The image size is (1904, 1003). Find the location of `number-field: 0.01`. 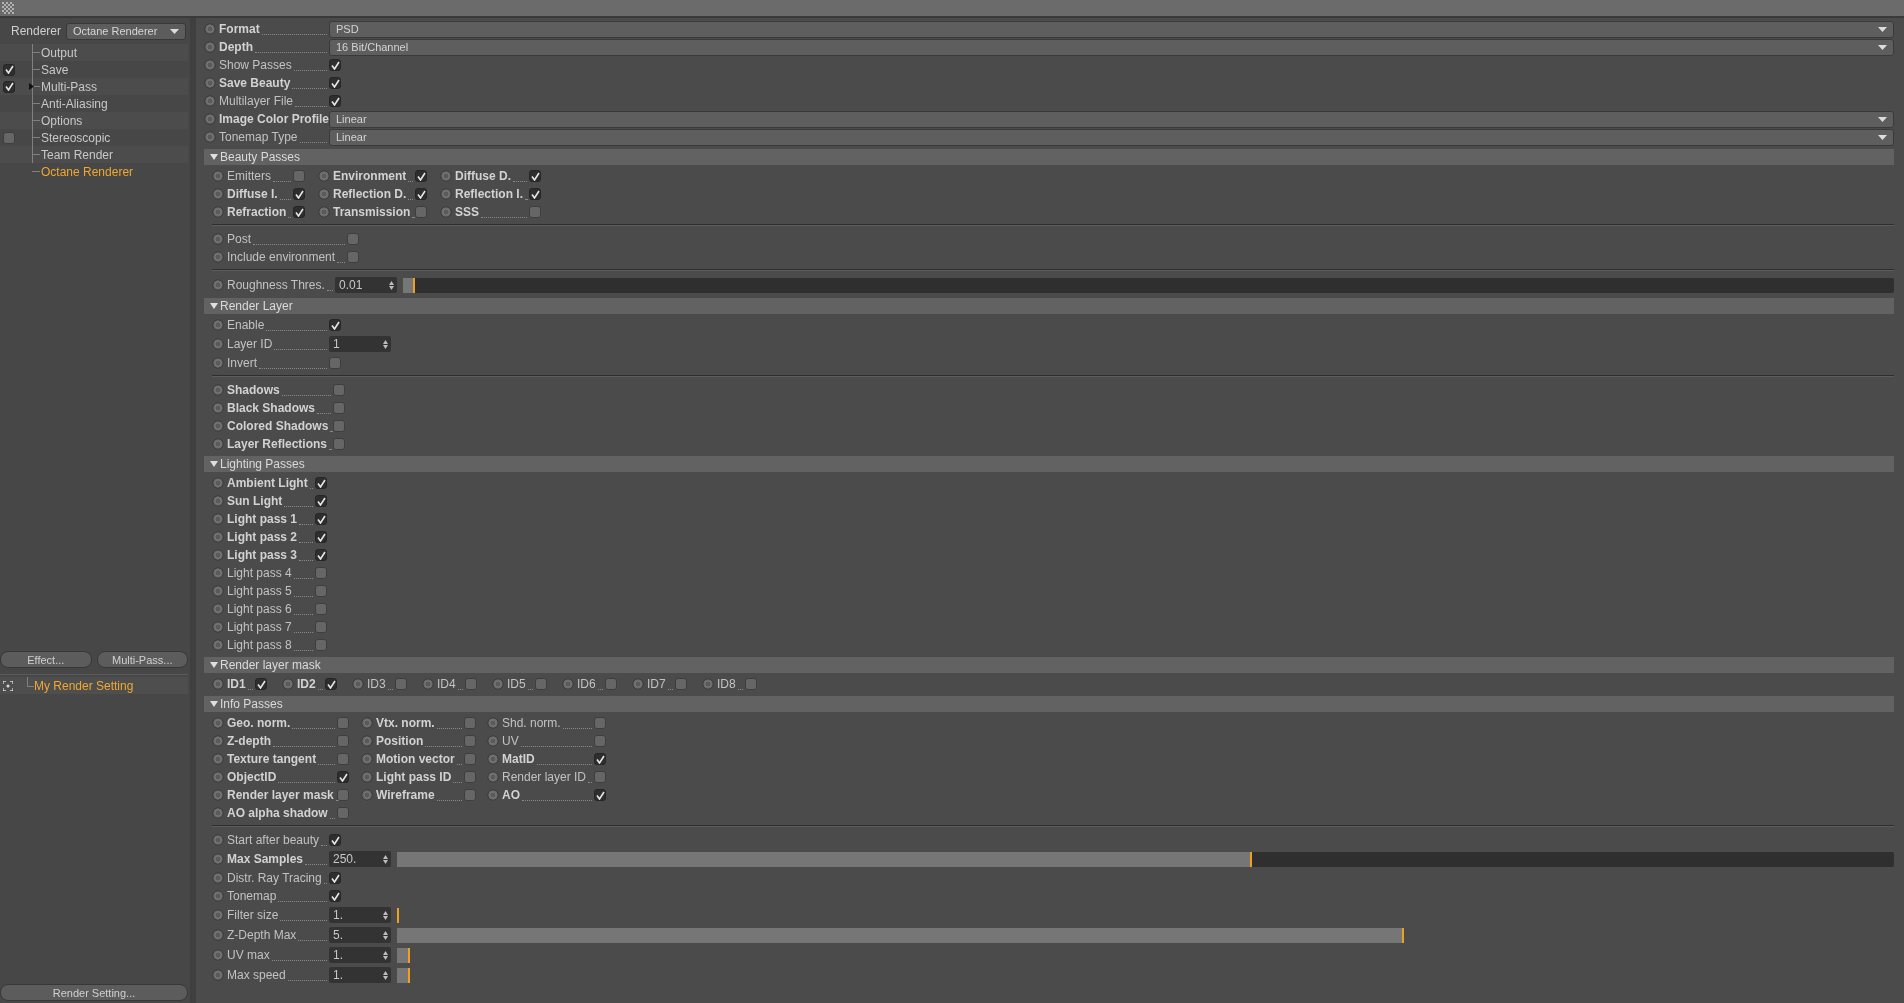

number-field: 0.01 is located at coordinates (366, 285).